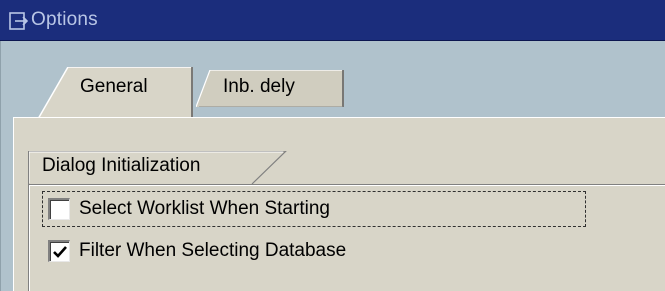  Describe the element at coordinates (29, 238) in the screenshot. I see `group-left-border-highlight` at that location.